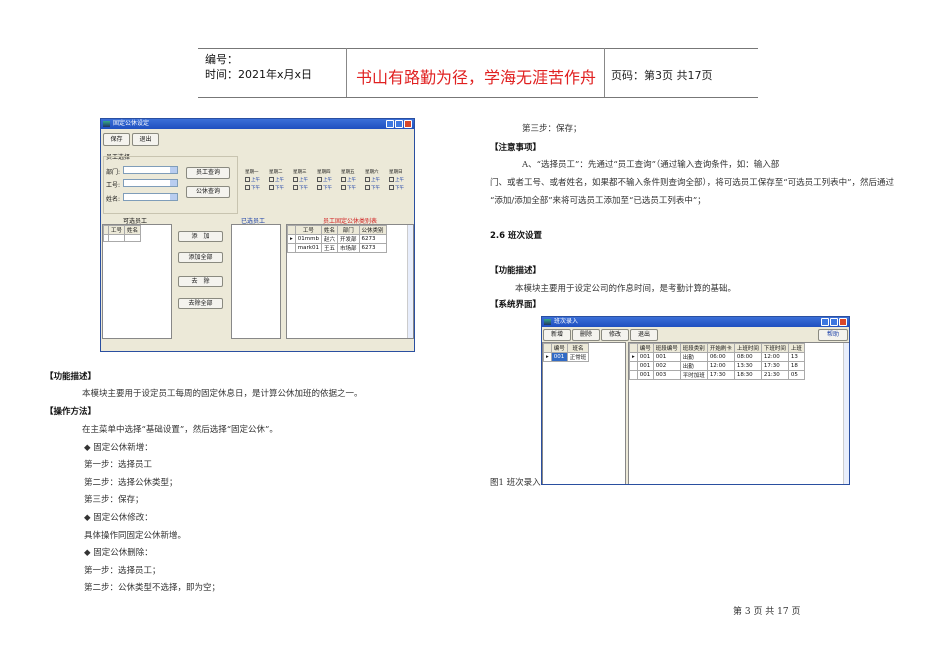 The width and height of the screenshot is (950, 672). What do you see at coordinates (116, 139) in the screenshot?
I see `save-button: 保存` at bounding box center [116, 139].